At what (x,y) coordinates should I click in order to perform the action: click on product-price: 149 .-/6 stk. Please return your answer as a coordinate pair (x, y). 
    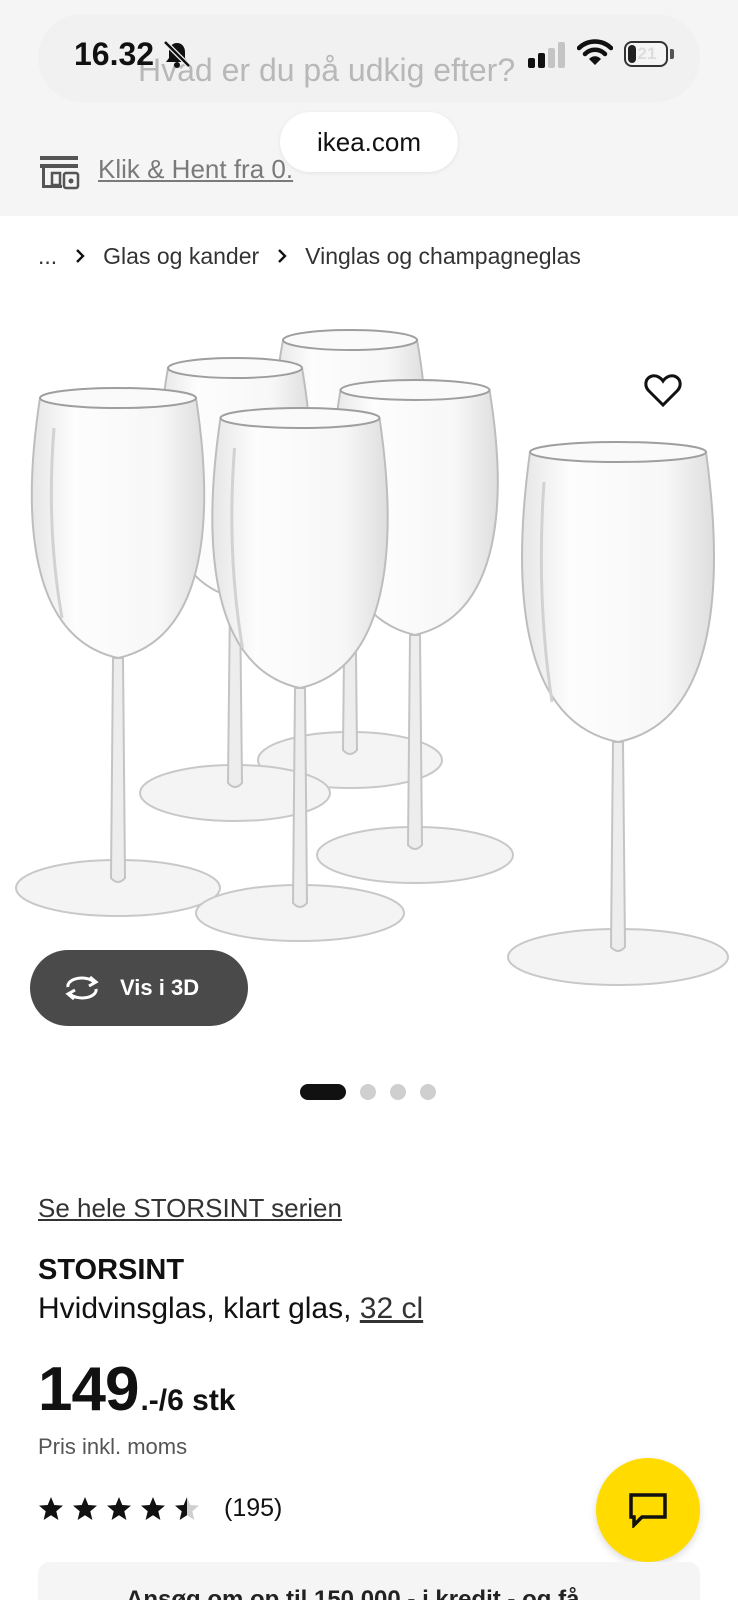
    Looking at the image, I should click on (137, 1389).